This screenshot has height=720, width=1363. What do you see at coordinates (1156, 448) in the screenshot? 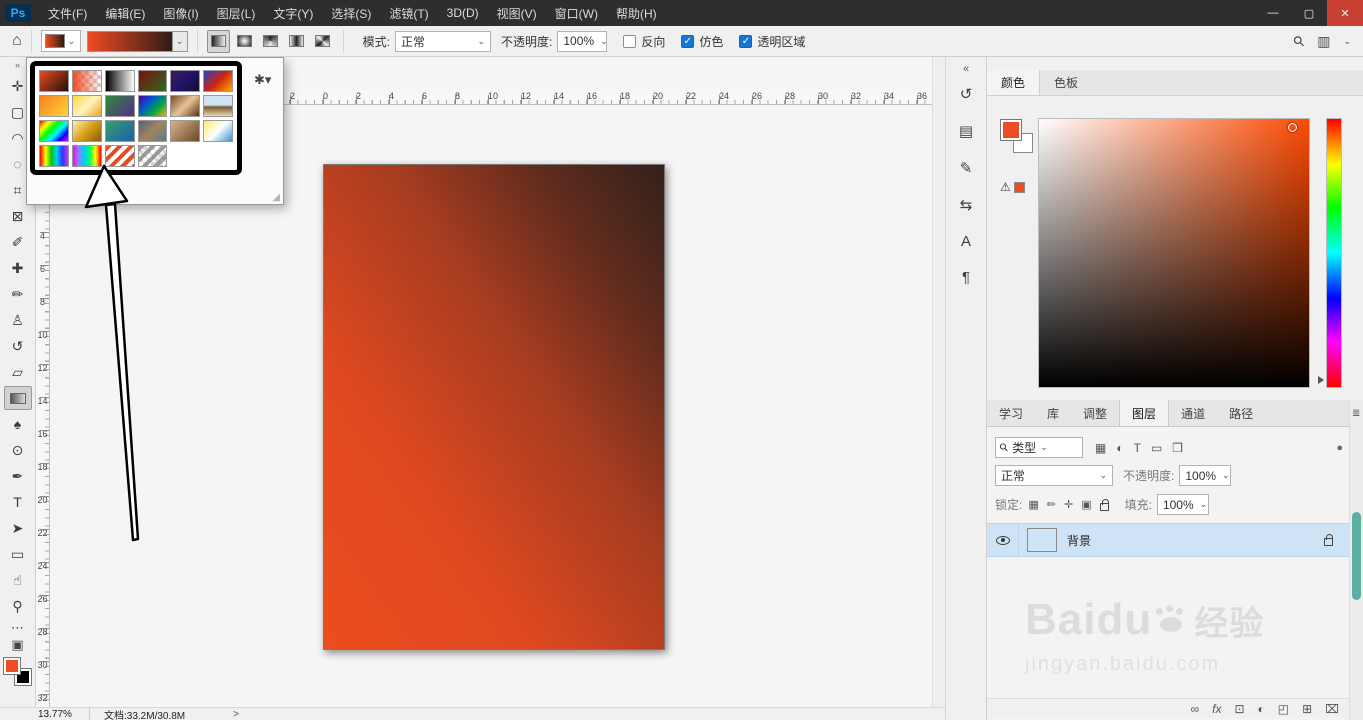
I see `filter-shape-icon: ▭` at bounding box center [1156, 448].